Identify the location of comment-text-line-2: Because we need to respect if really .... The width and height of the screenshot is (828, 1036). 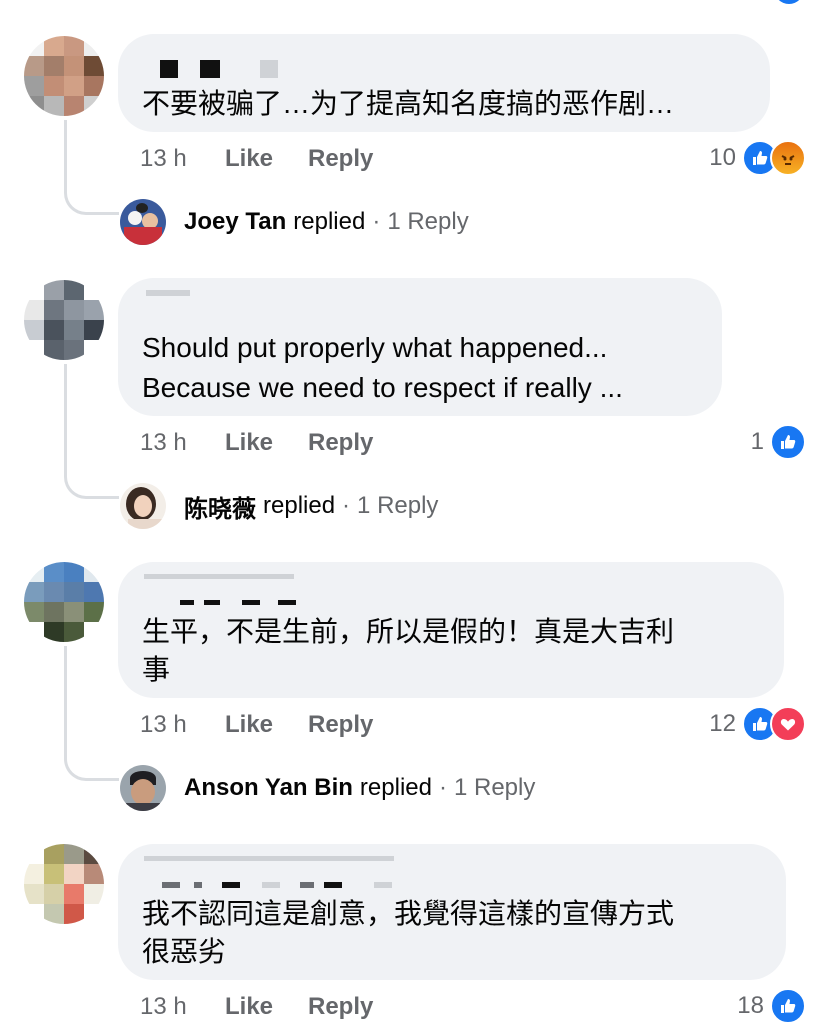
(382, 387).